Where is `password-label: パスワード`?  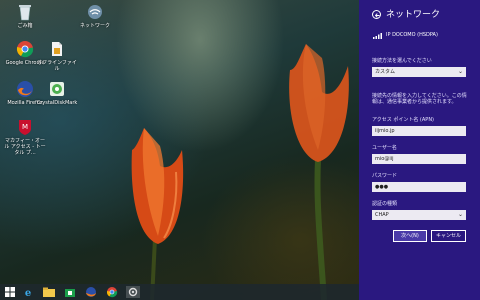
password-label: パスワード is located at coordinates (385, 176).